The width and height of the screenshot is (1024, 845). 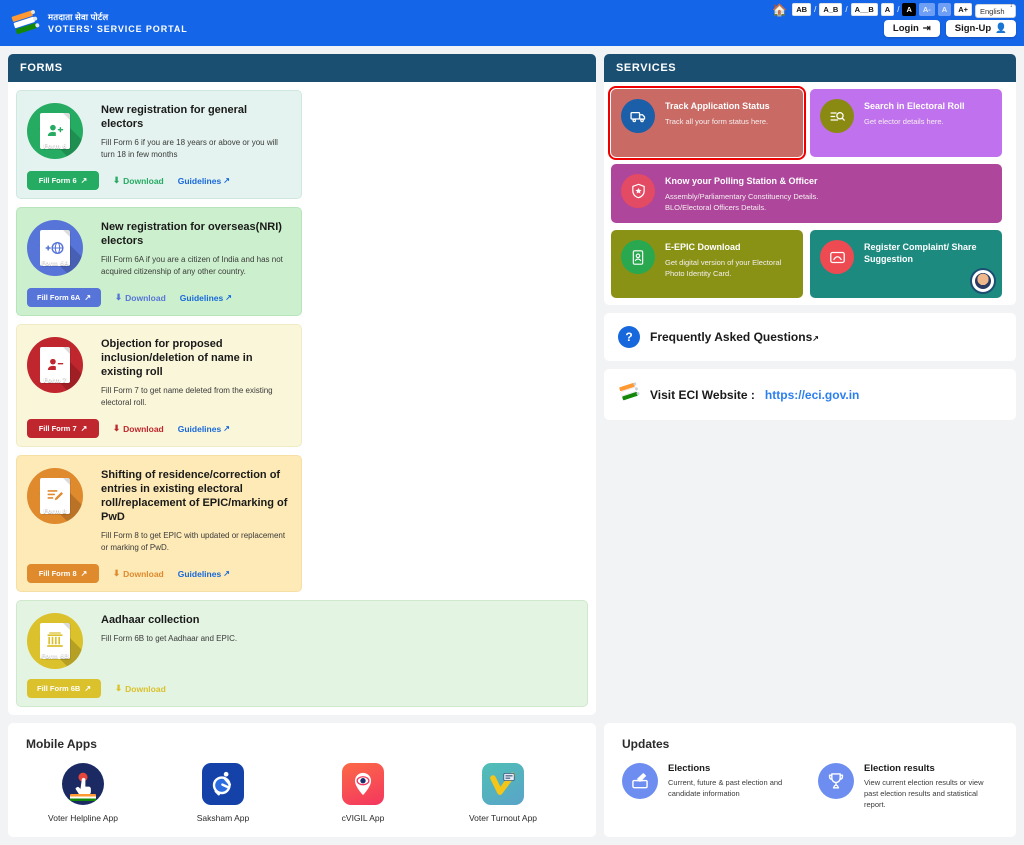 I want to click on eci-url: https://eci.gov.in, so click(x=812, y=395).